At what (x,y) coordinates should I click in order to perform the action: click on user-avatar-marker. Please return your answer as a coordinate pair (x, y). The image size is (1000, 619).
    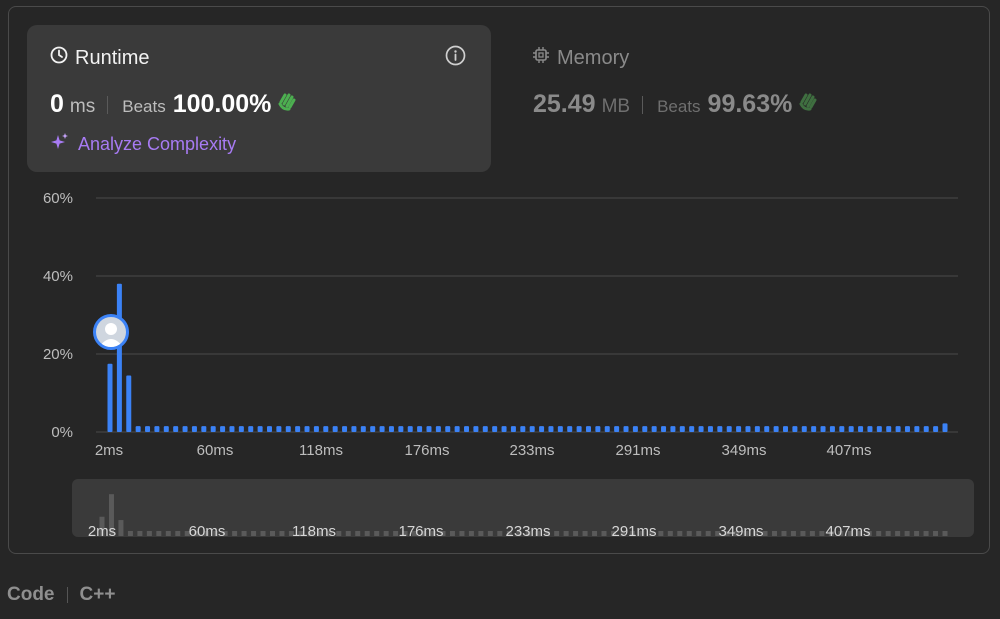
    Looking at the image, I should click on (111, 332).